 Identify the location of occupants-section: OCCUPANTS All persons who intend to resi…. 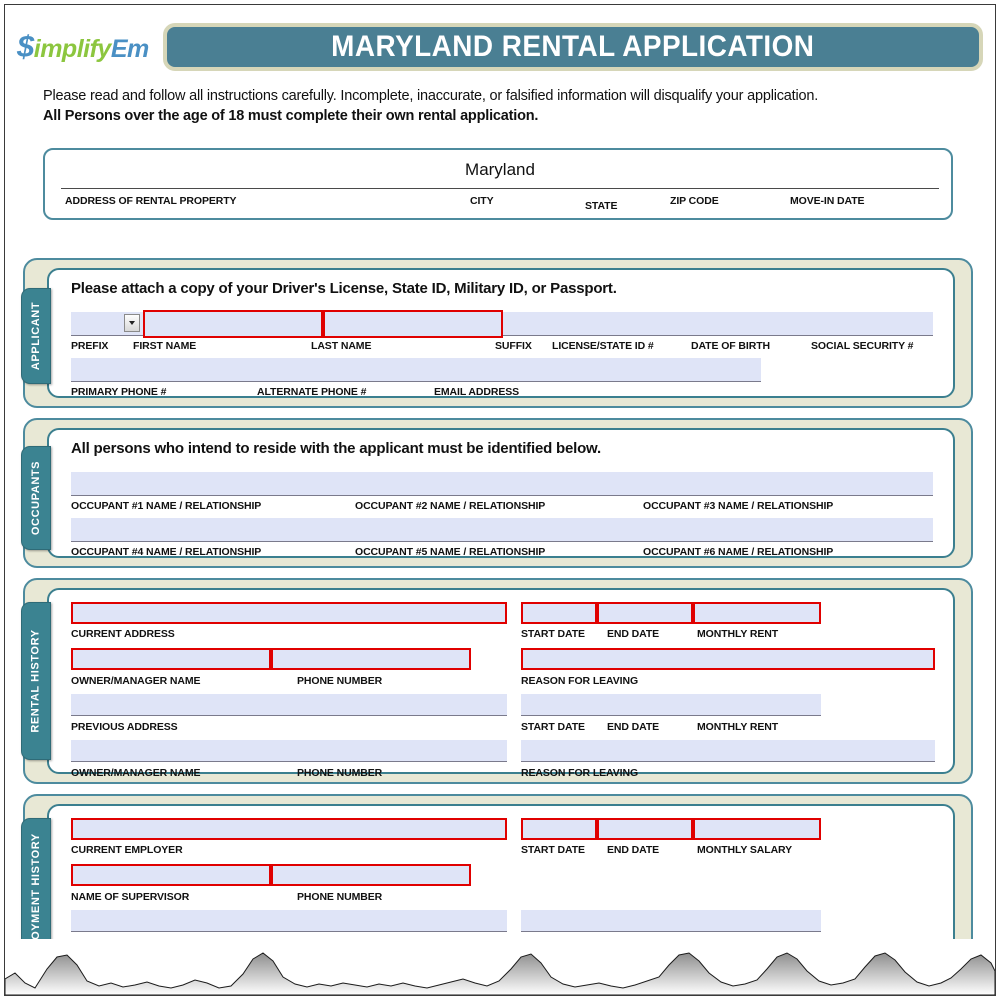
(497, 493).